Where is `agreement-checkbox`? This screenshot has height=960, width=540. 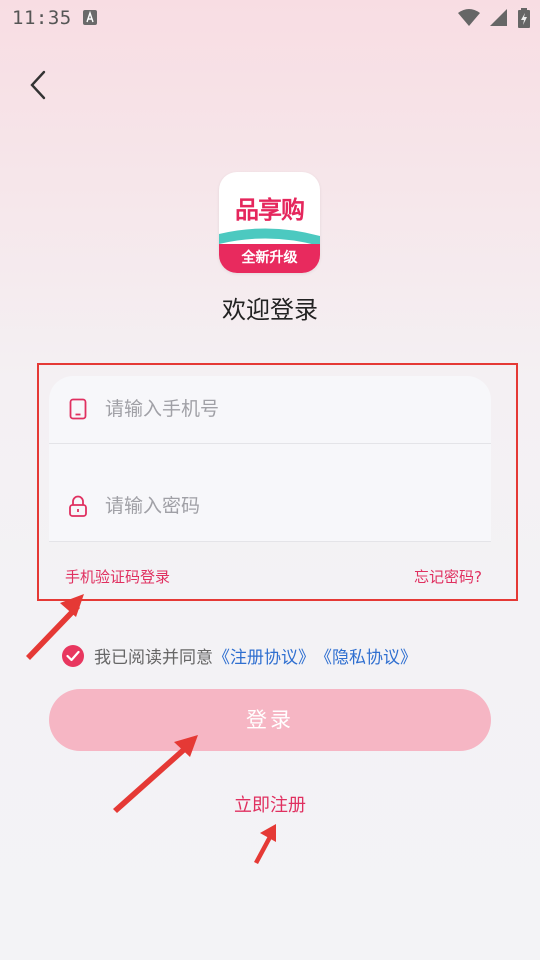 agreement-checkbox is located at coordinates (73, 655).